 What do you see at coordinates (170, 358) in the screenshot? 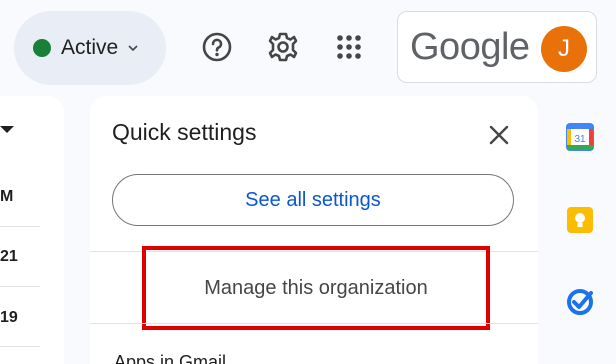
I see `section-heading-apps: Apps in Gmail` at bounding box center [170, 358].